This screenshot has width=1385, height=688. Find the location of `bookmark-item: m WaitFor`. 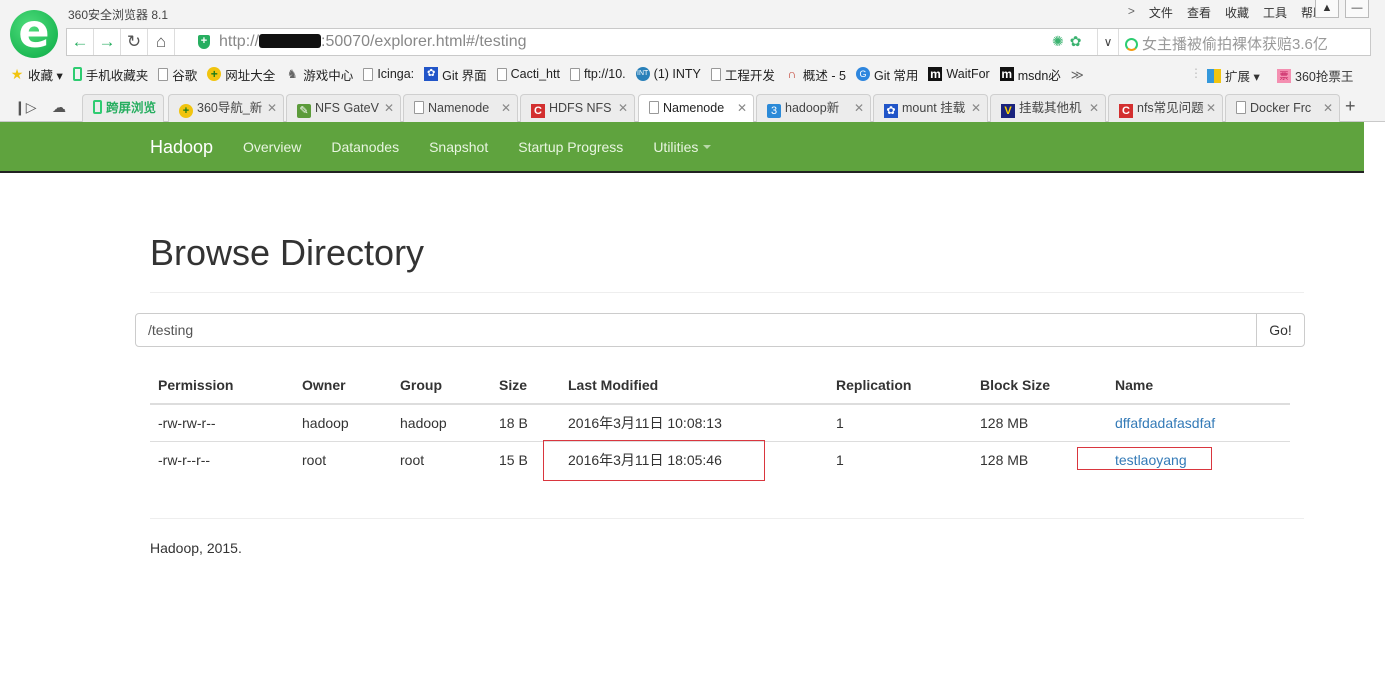

bookmark-item: m WaitFor is located at coordinates (959, 74).